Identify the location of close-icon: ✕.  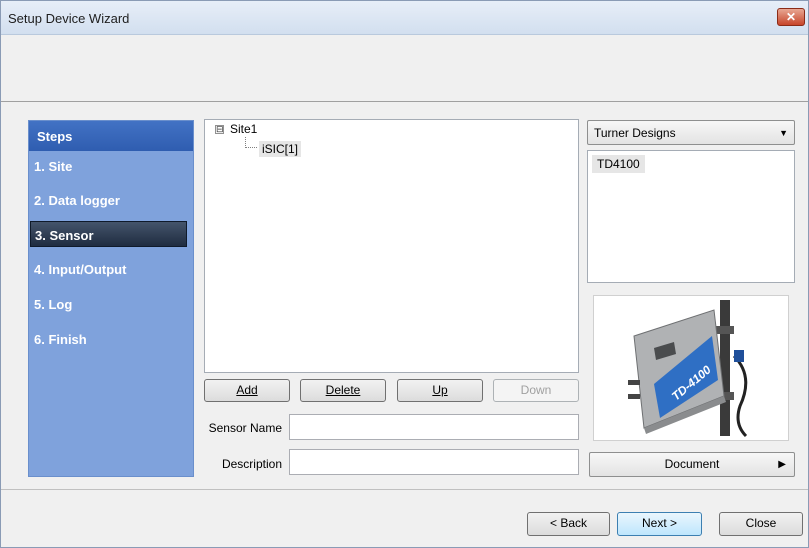
(791, 17).